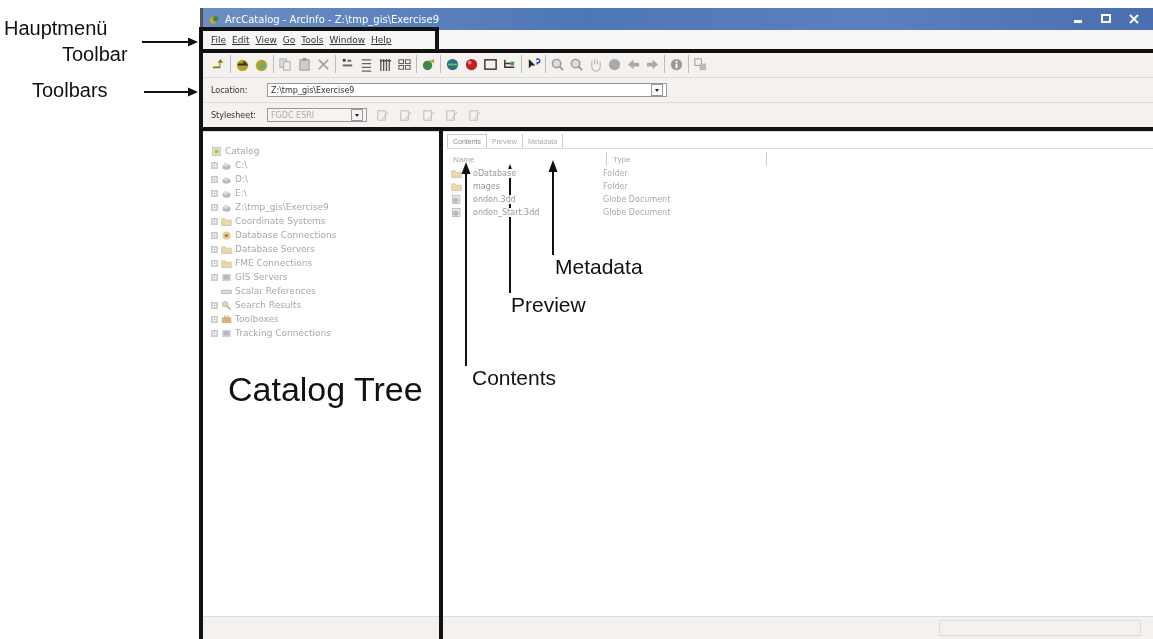 Image resolution: width=1153 pixels, height=639 pixels. Describe the element at coordinates (332, 19) in the screenshot. I see `window-title: ArcCatalog - ArcInfo - Z:\tmp_gis\Exercise9` at that location.